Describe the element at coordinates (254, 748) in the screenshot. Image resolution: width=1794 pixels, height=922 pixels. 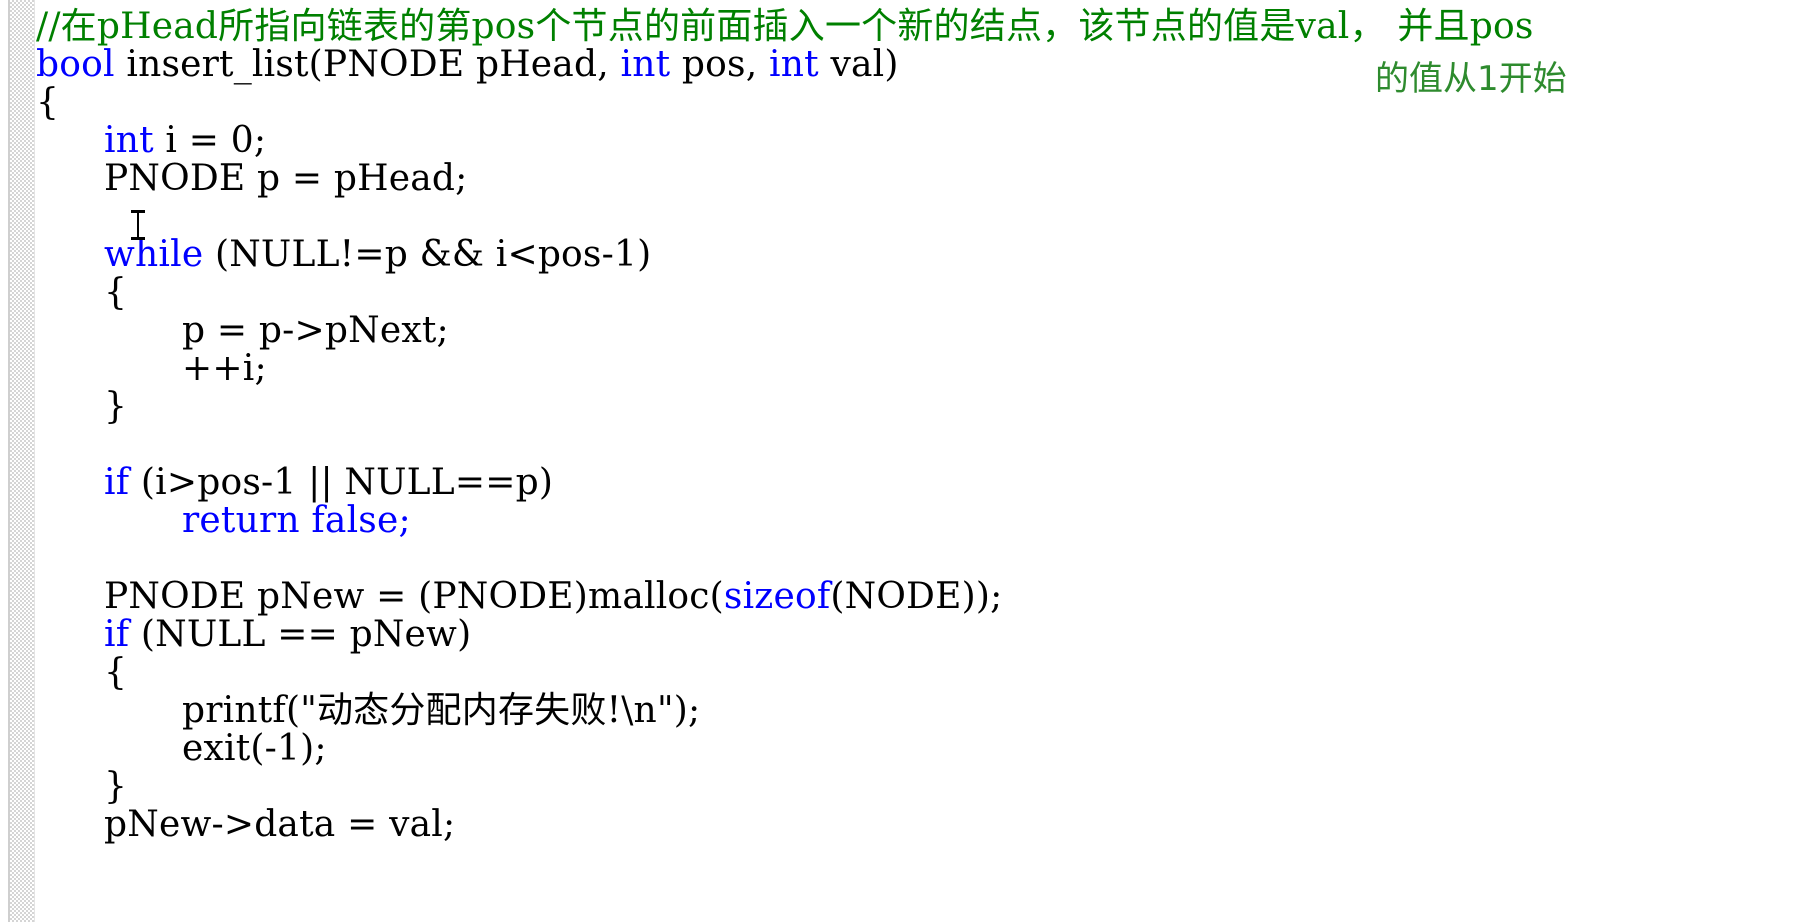
I see `code-token-plain: exit(-1);` at that location.